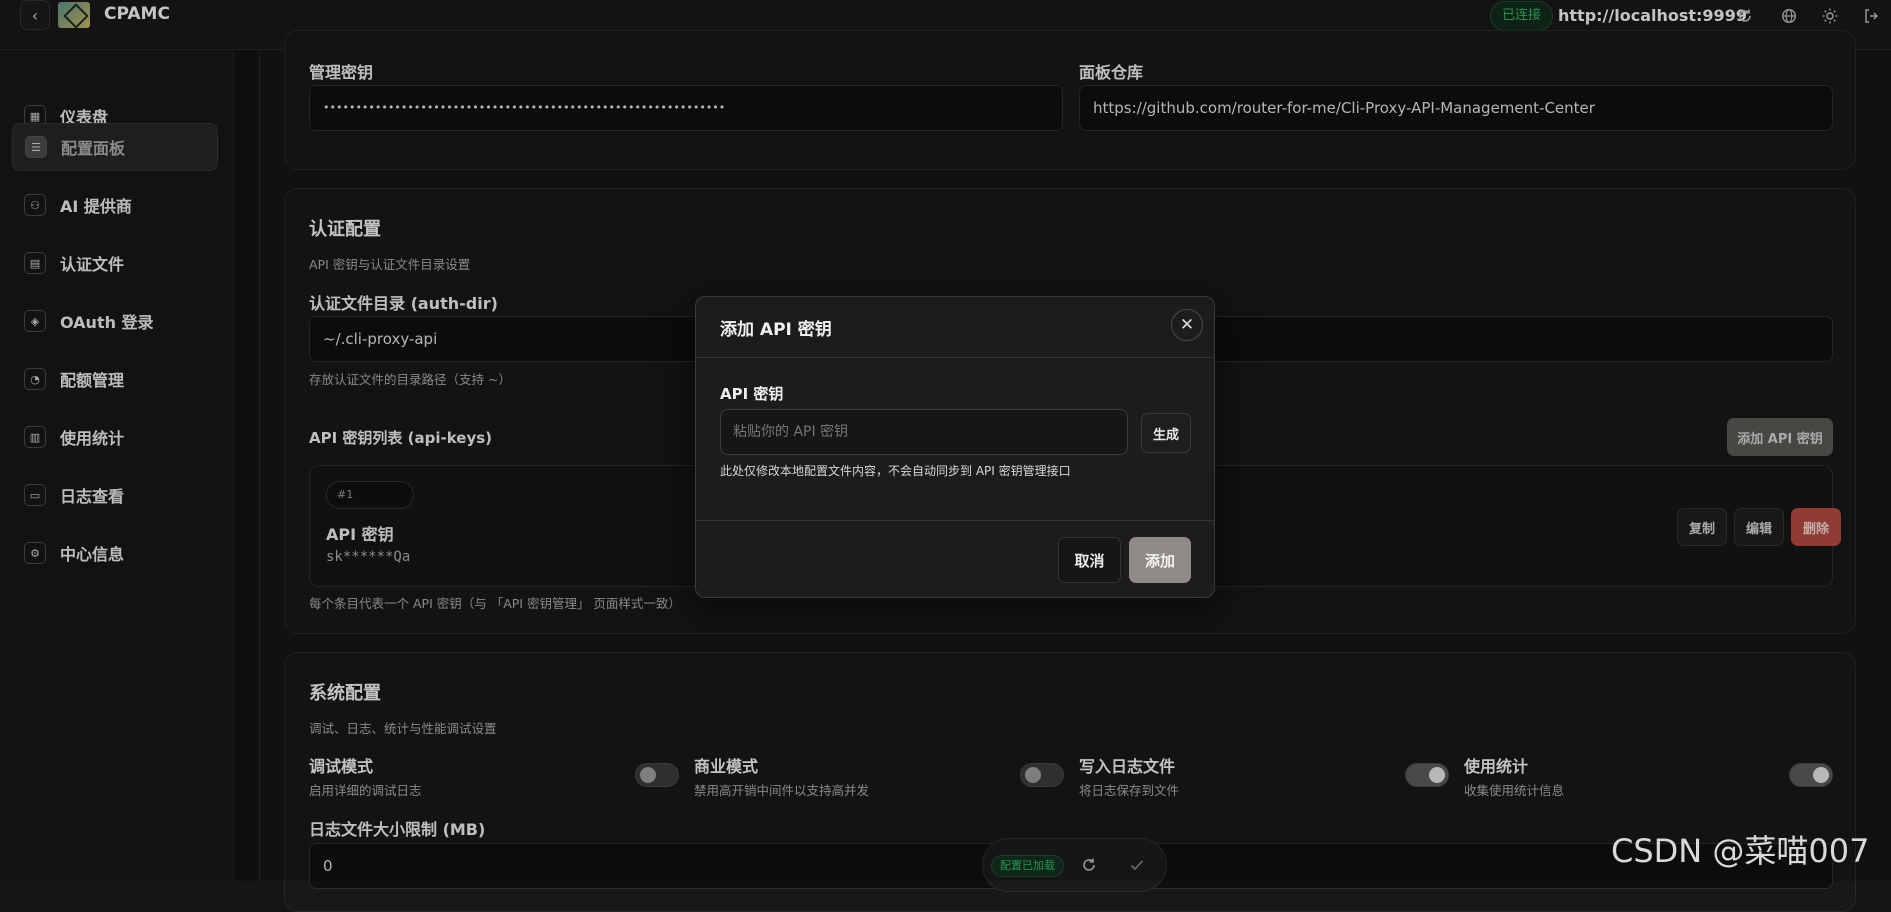 The height and width of the screenshot is (912, 1891). What do you see at coordinates (955, 357) in the screenshot?
I see `modal-header-divider` at bounding box center [955, 357].